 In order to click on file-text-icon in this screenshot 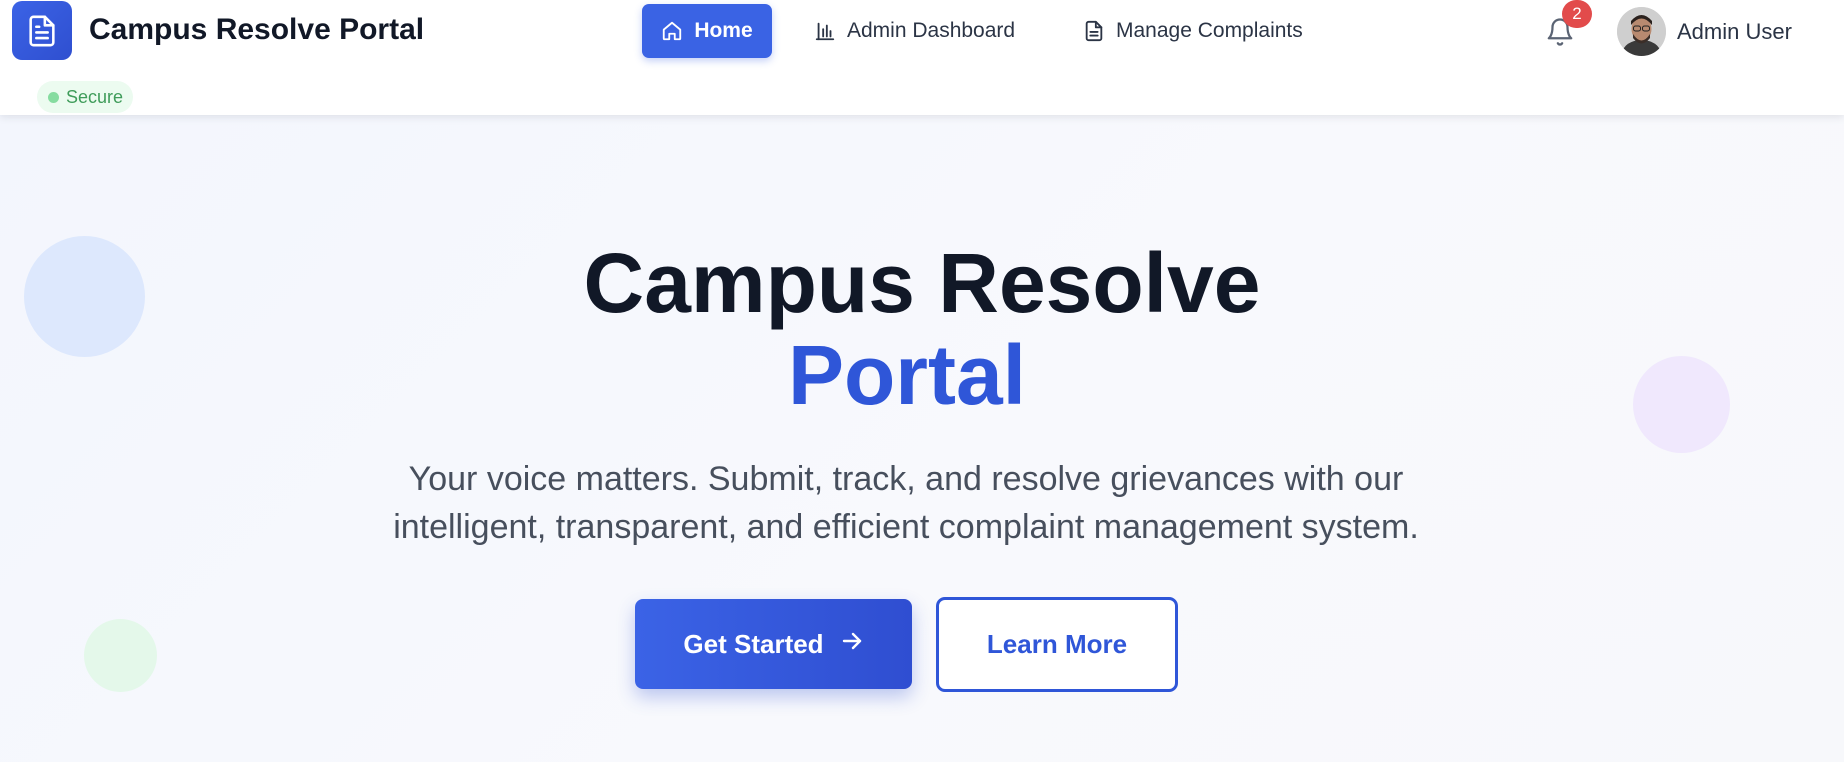, I will do `click(1094, 31)`.